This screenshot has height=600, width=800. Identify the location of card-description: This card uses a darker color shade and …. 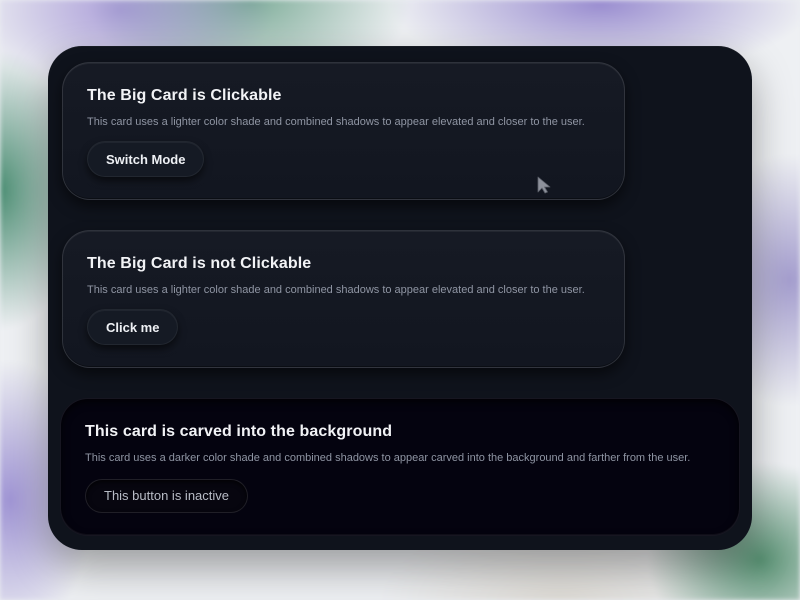
(388, 458).